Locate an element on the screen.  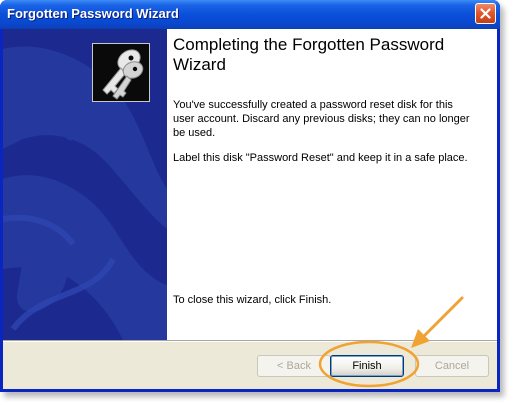
cancel-button: Cancel is located at coordinates (452, 366).